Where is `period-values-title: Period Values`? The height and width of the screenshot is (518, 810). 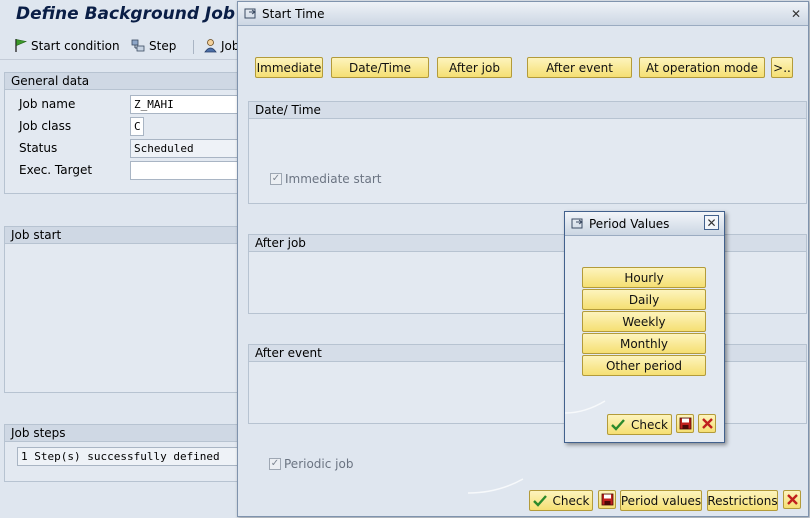
period-values-title: Period Values is located at coordinates (629, 223).